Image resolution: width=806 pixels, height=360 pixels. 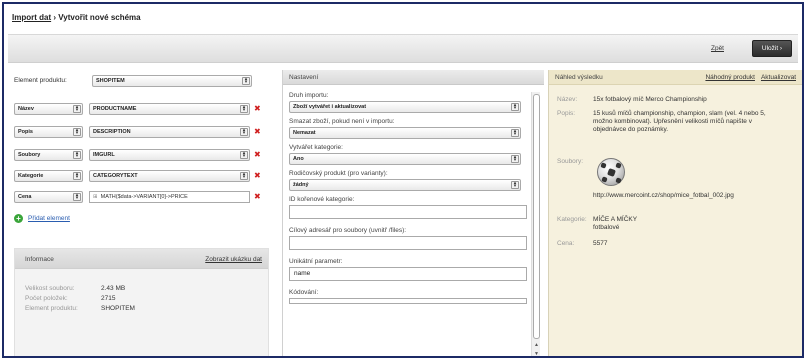 I want to click on toolbar: Zpět Uložit ›, so click(x=403, y=48).